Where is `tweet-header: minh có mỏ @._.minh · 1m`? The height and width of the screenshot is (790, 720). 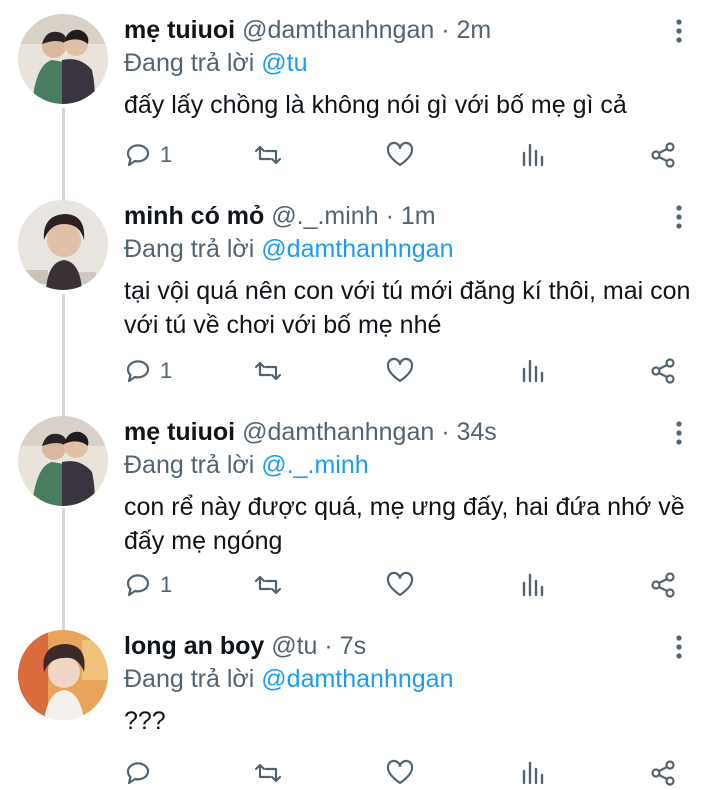 tweet-header: minh có mỏ @._.minh · 1m is located at coordinates (280, 216).